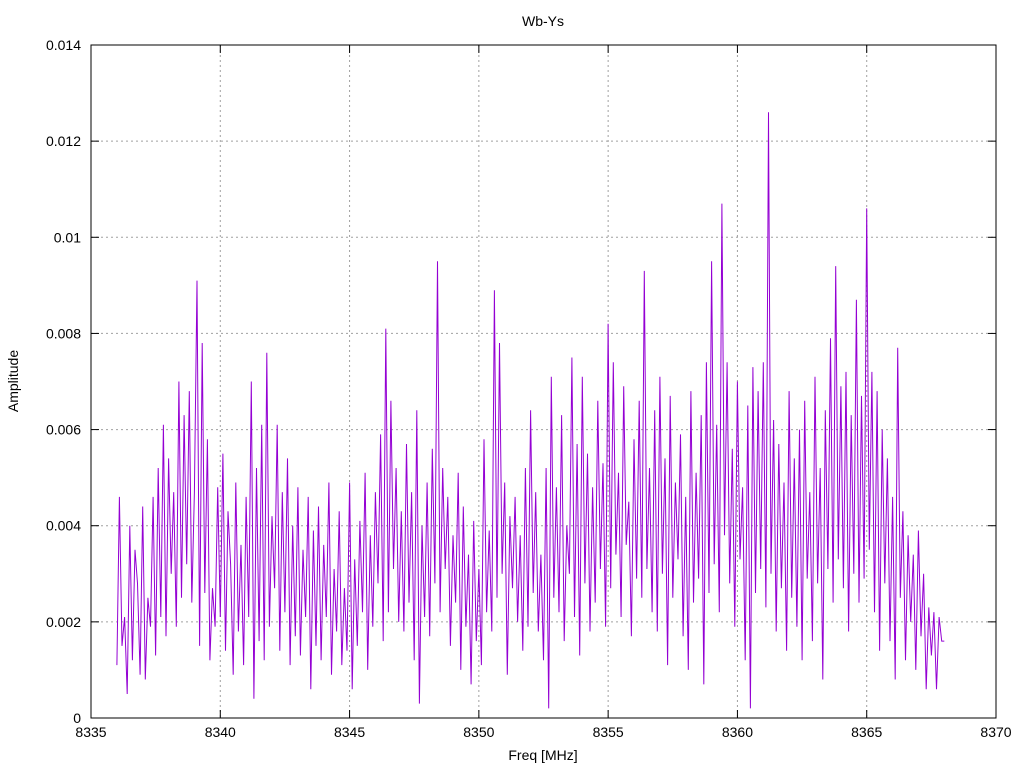 This screenshot has height=773, width=1024. I want to click on y-tick-label: 0.014, so click(63, 45).